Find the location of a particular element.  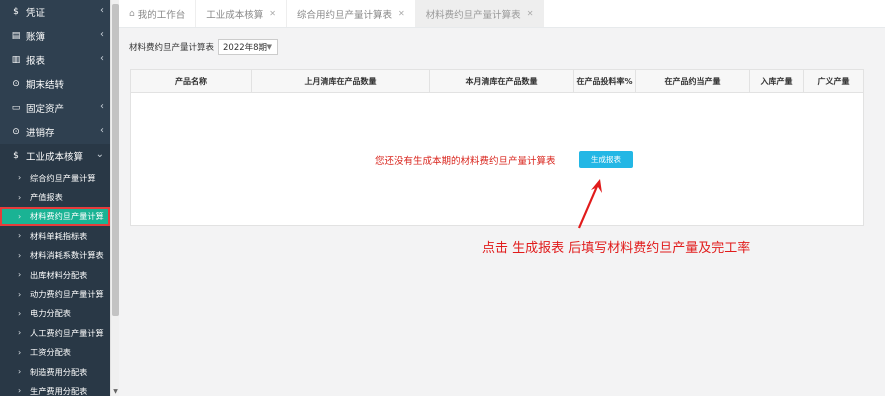

column-header: 入库产量 is located at coordinates (777, 81).